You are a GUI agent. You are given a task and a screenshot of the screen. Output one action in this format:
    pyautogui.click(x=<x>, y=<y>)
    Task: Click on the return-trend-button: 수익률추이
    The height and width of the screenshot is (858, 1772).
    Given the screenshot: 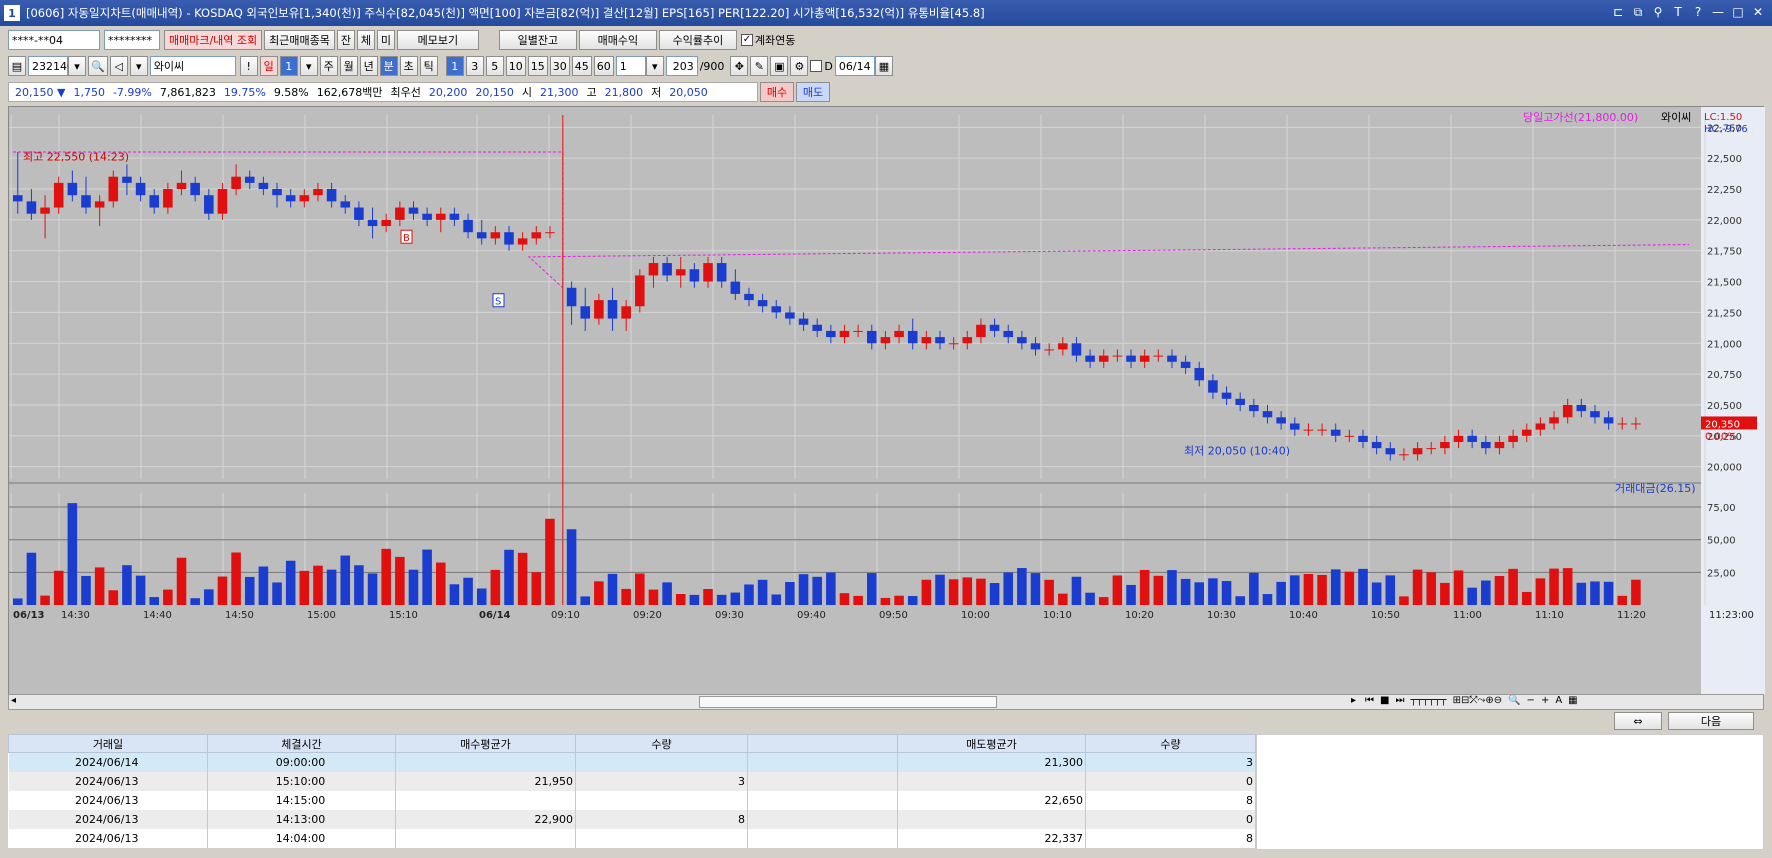 What is the action you would take?
    pyautogui.click(x=697, y=40)
    